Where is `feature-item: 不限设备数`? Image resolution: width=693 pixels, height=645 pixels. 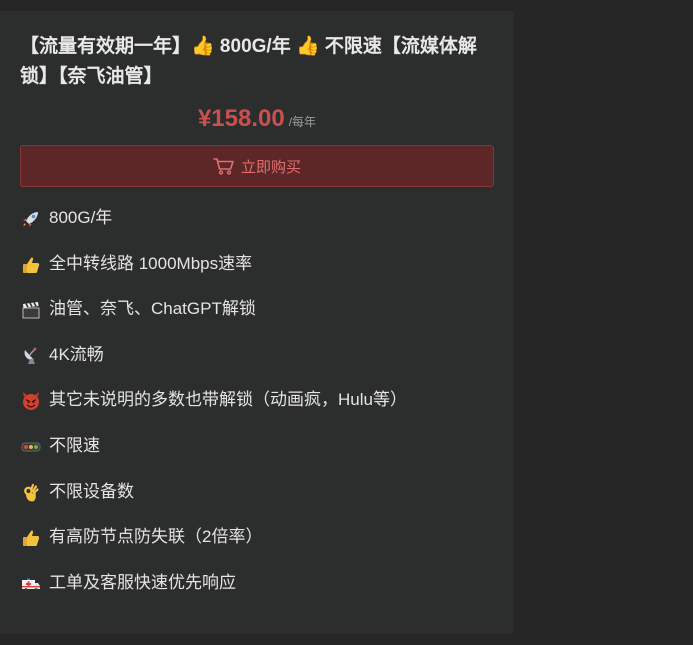 feature-item: 不限设备数 is located at coordinates (214, 499).